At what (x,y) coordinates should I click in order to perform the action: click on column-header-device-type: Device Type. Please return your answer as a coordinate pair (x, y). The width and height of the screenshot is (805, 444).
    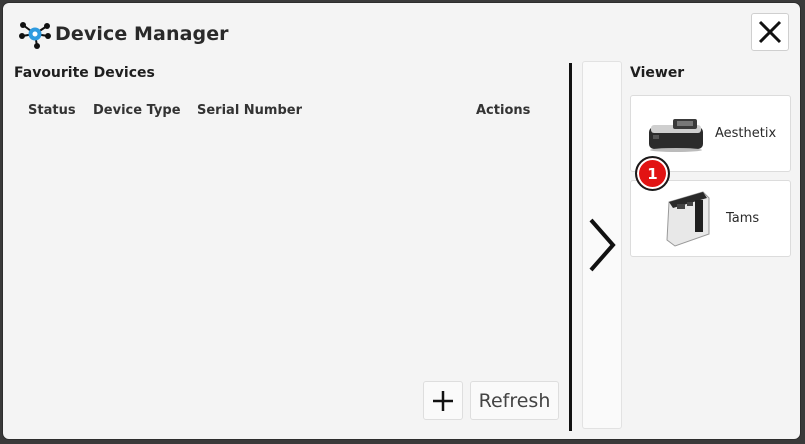
    Looking at the image, I should click on (137, 110).